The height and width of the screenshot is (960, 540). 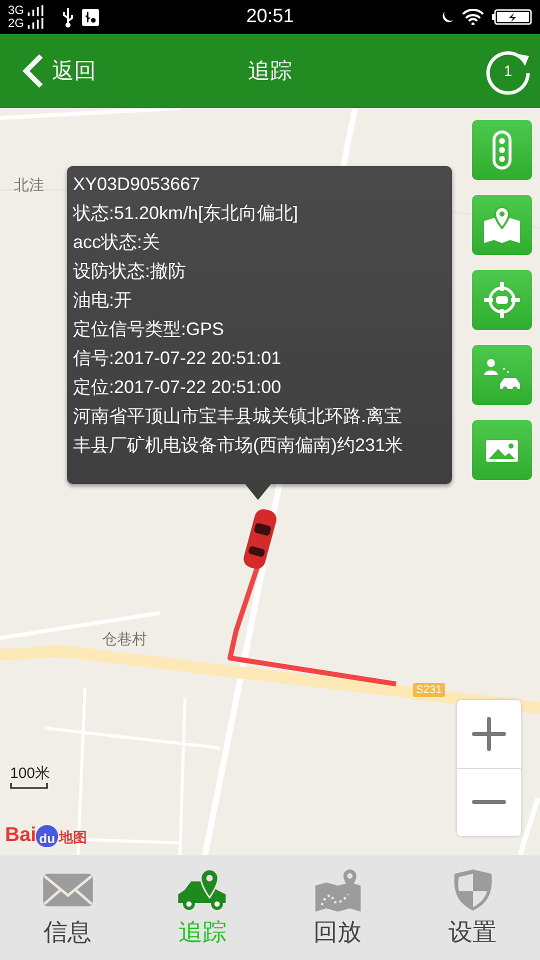 What do you see at coordinates (129, 271) in the screenshot?
I see `info-text: 设防状态:撤防` at bounding box center [129, 271].